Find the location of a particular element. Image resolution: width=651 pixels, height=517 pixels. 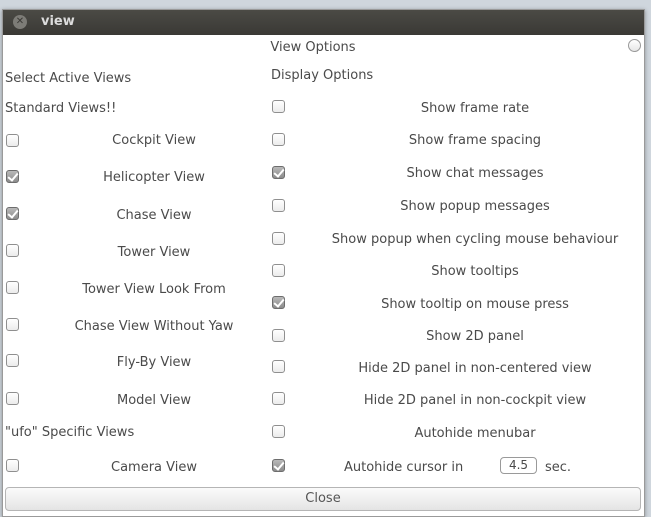

checkbox-show-2d-panel is located at coordinates (278, 335).